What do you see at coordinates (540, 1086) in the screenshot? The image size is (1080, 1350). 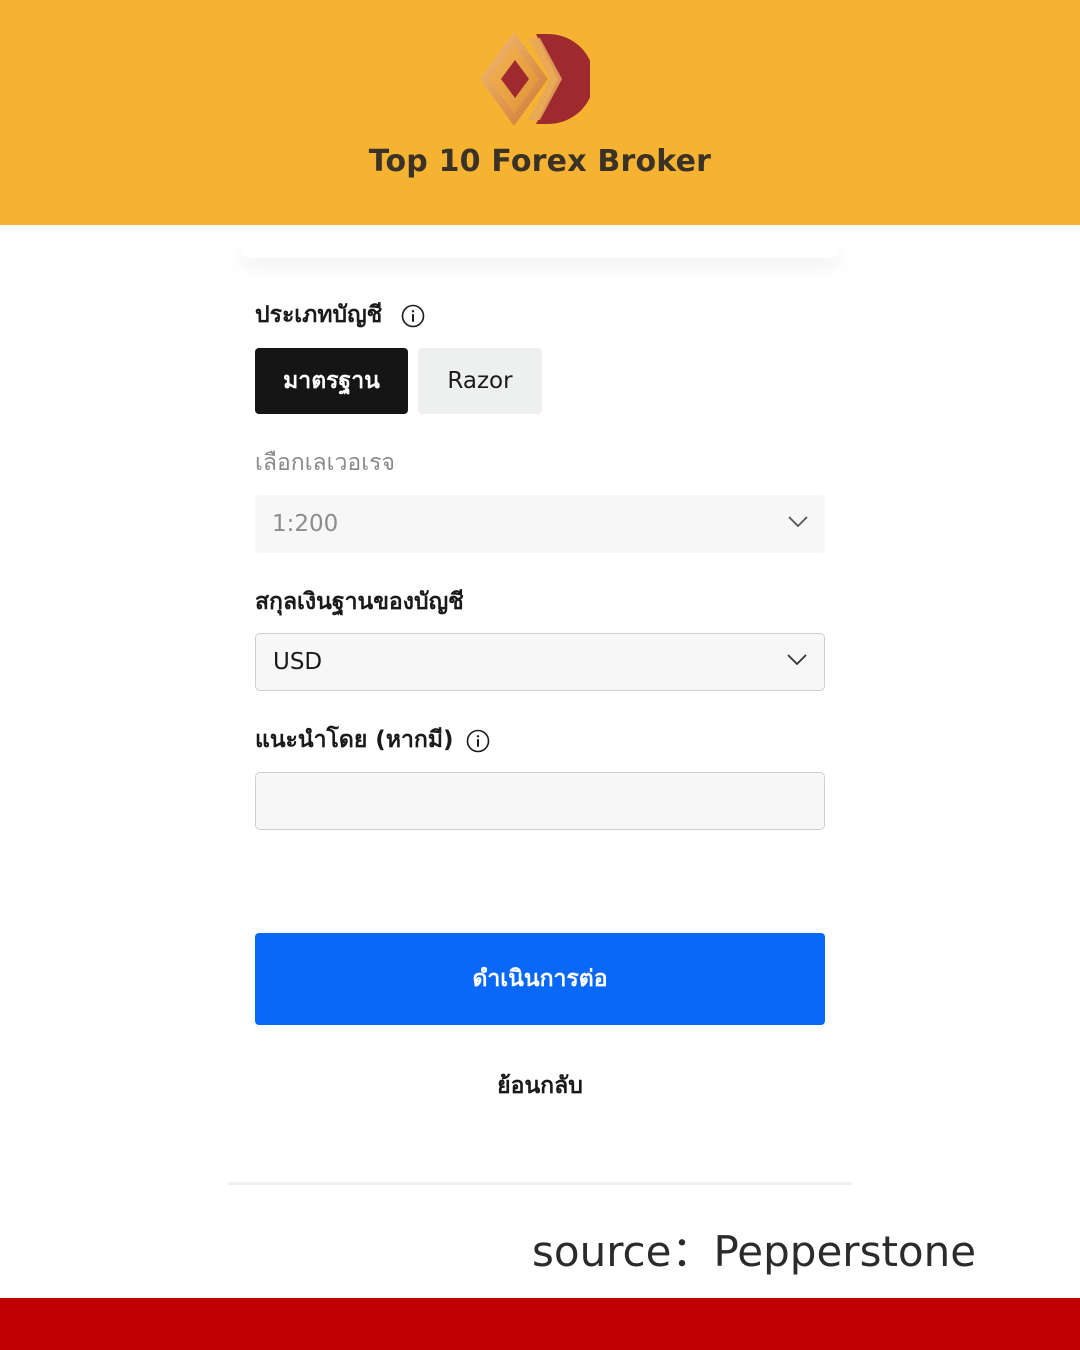 I see `back-link: ย้อนกลับ` at bounding box center [540, 1086].